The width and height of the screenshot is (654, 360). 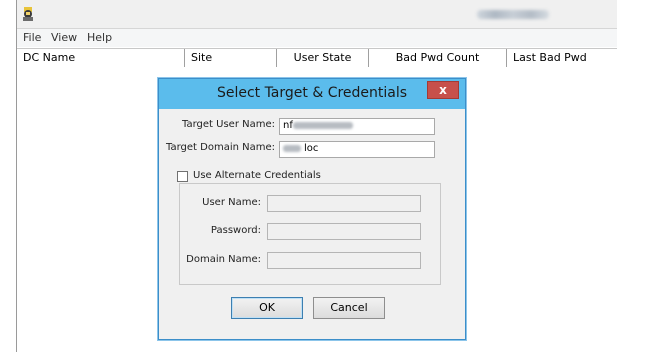 I want to click on menu-view: View, so click(x=64, y=37).